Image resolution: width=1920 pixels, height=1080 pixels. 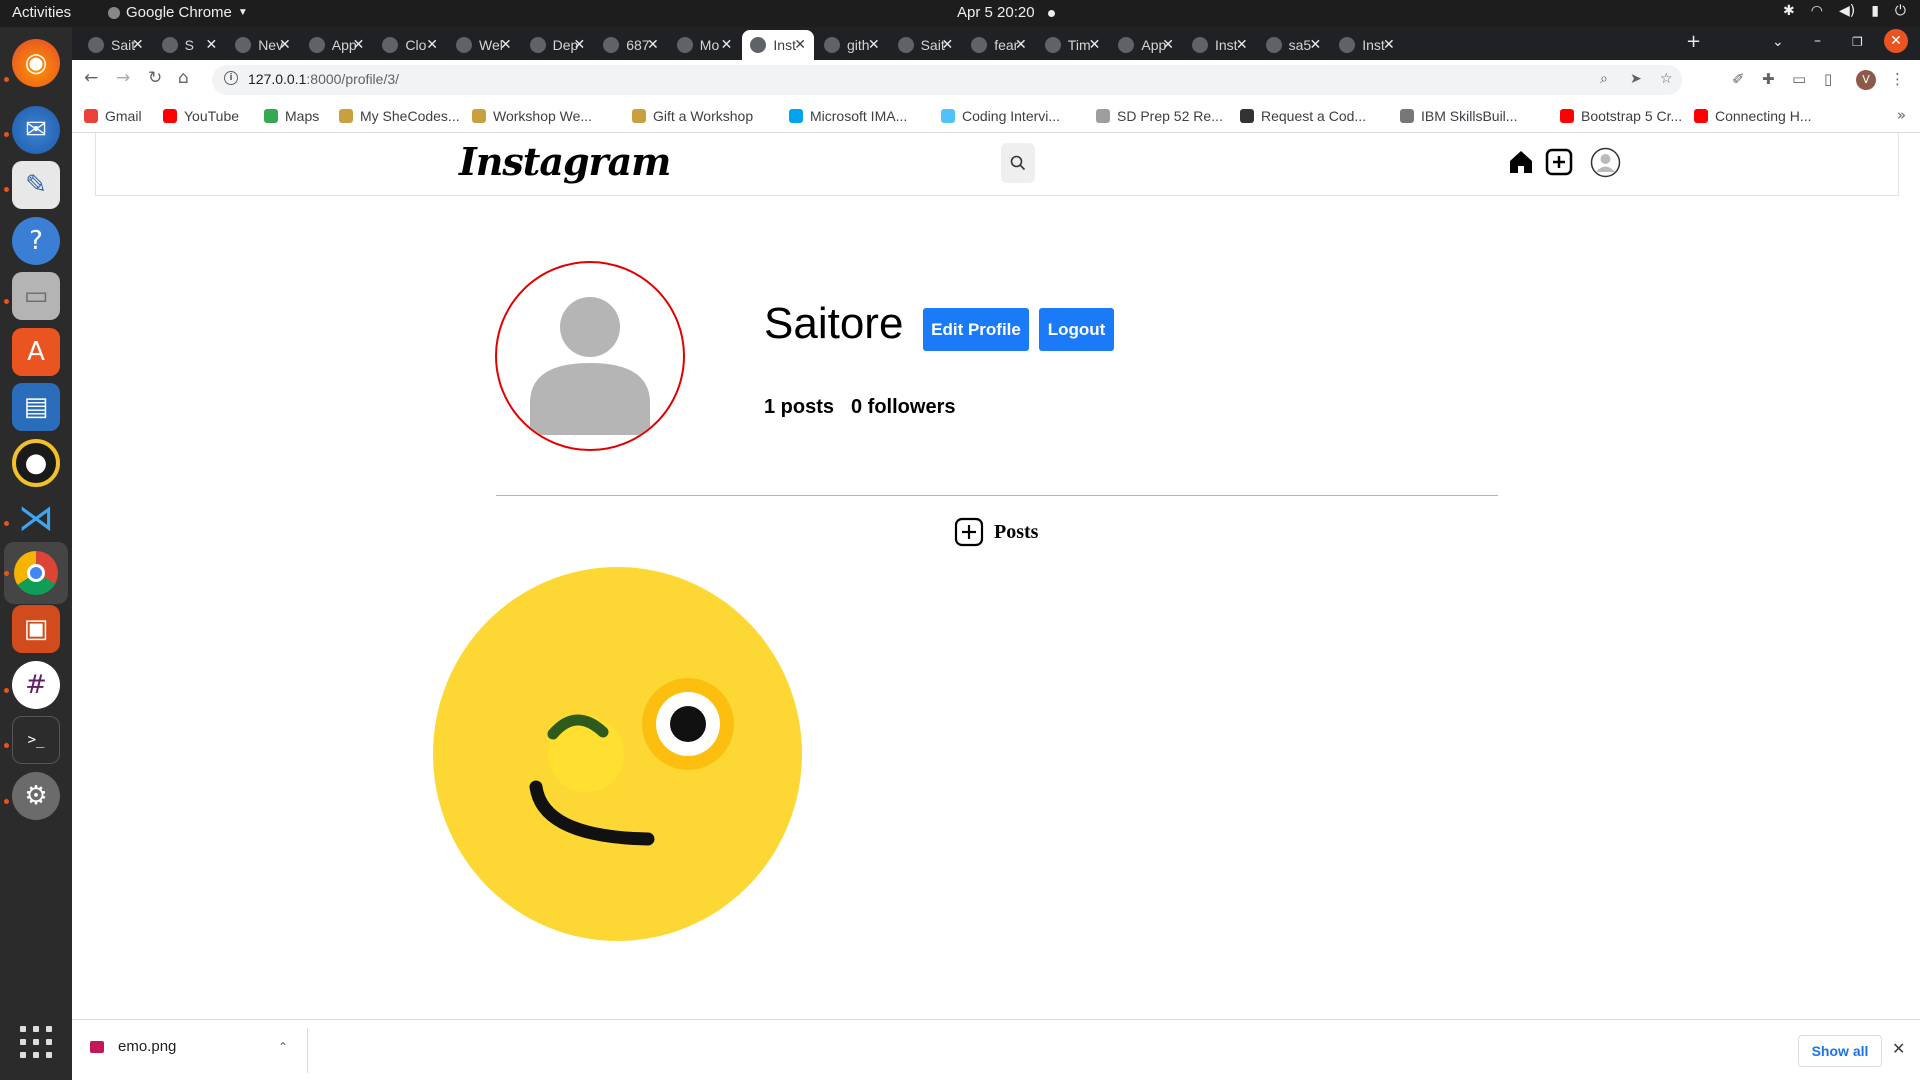 I want to click on profile-avatar: V, so click(x=1866, y=80).